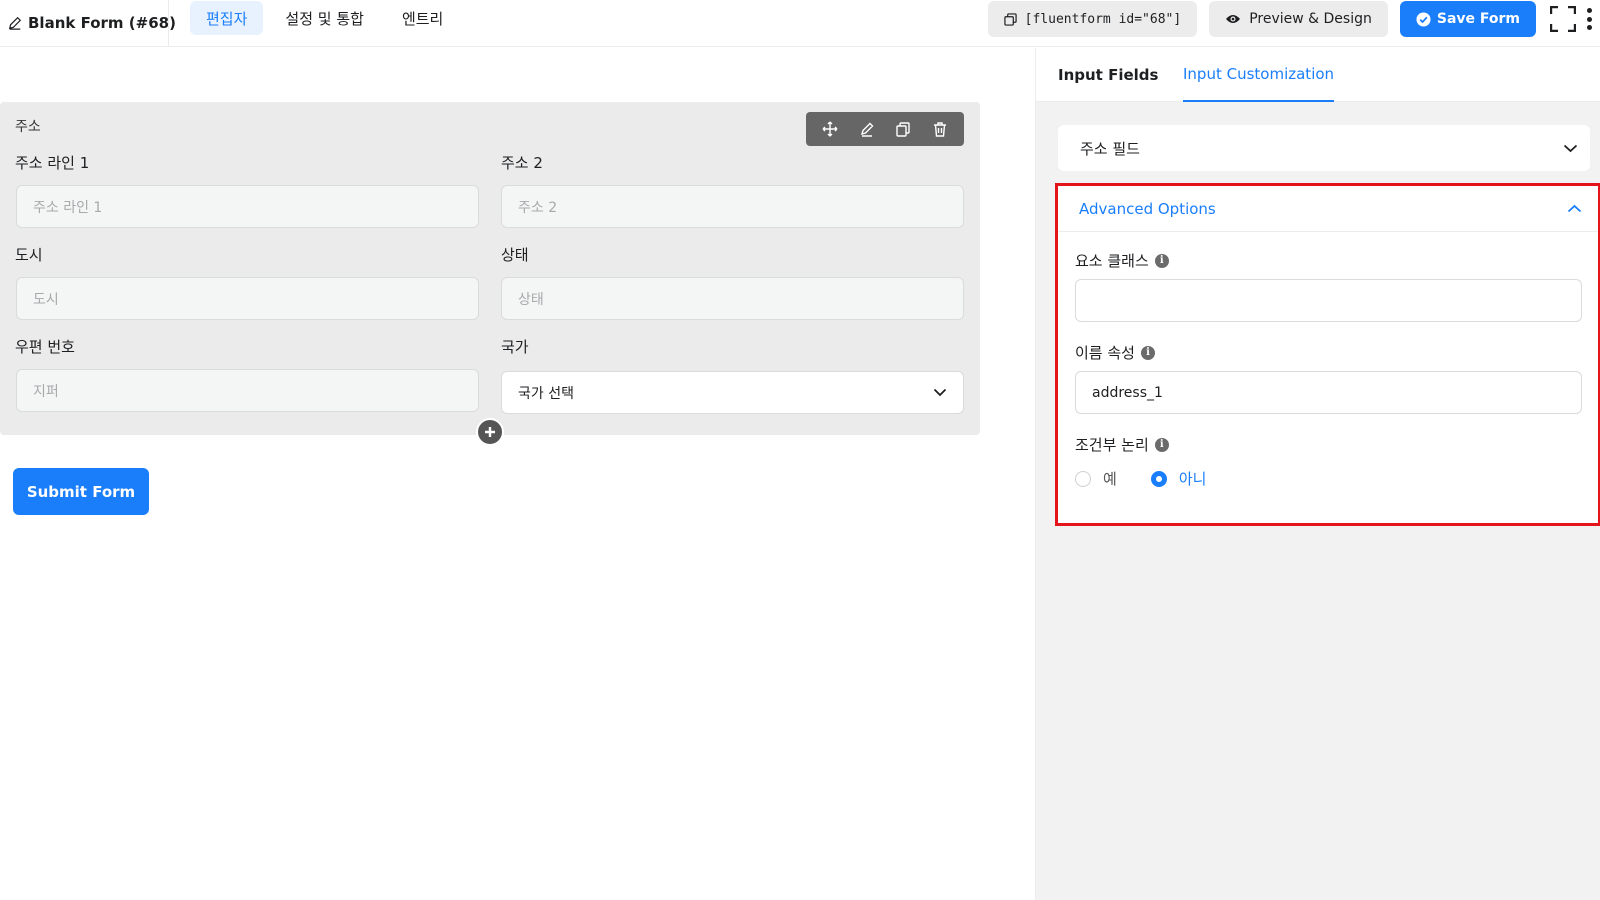  I want to click on section-title: 주소 필드, so click(1110, 148).